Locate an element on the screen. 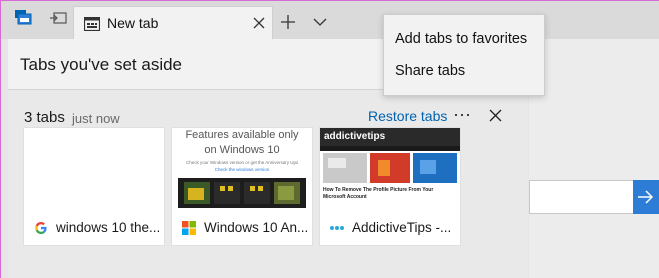 The height and width of the screenshot is (278, 659). windows-icon is located at coordinates (189, 228).